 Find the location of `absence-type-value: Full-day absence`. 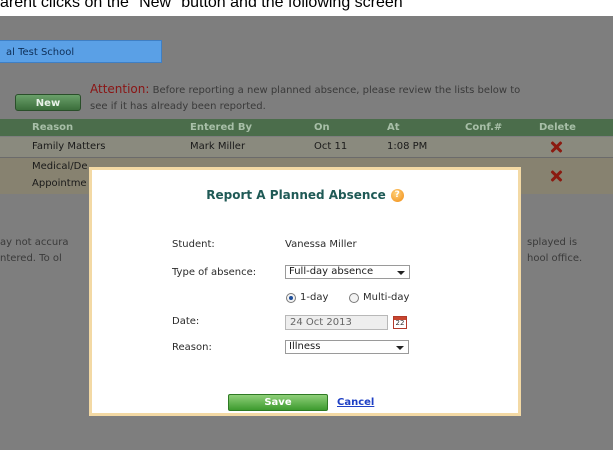

absence-type-value: Full-day absence is located at coordinates (331, 271).